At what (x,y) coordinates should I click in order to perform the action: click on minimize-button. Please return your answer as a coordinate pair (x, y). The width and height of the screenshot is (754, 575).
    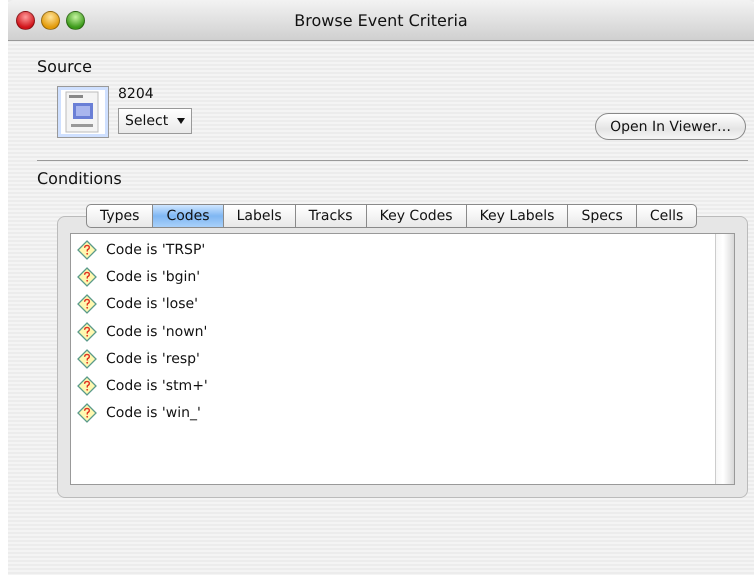
    Looking at the image, I should click on (50, 20).